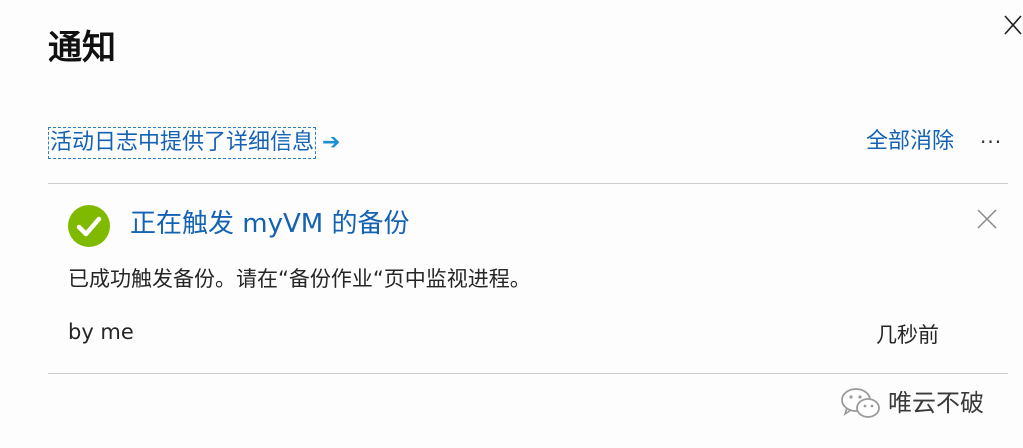 Image resolution: width=1023 pixels, height=448 pixels. I want to click on close-panel-button, so click(1013, 25).